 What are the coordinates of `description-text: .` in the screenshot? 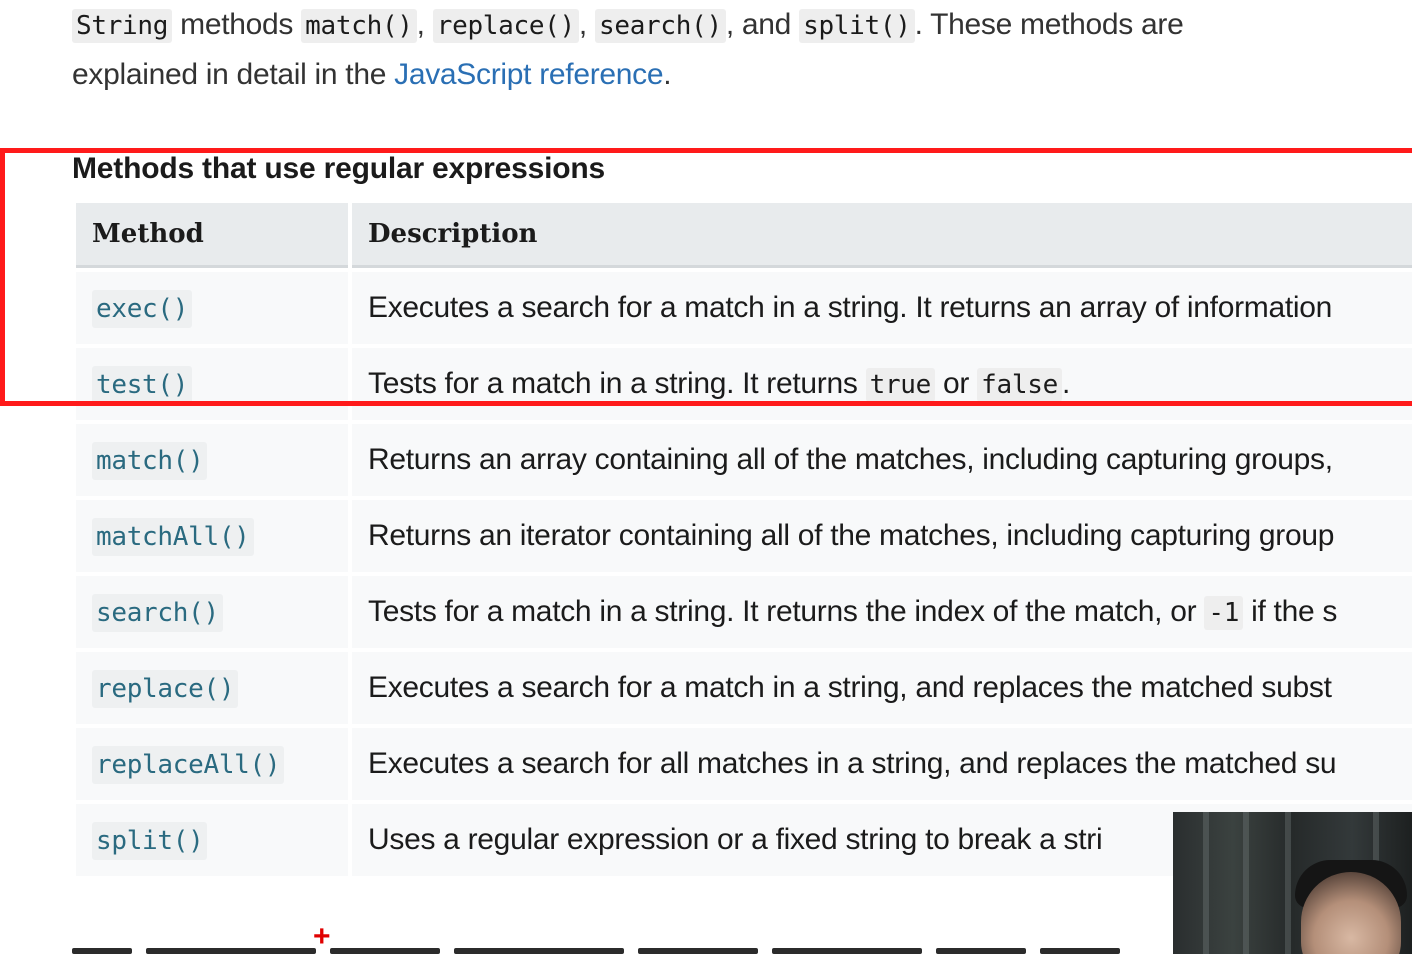 It's located at (1065, 383).